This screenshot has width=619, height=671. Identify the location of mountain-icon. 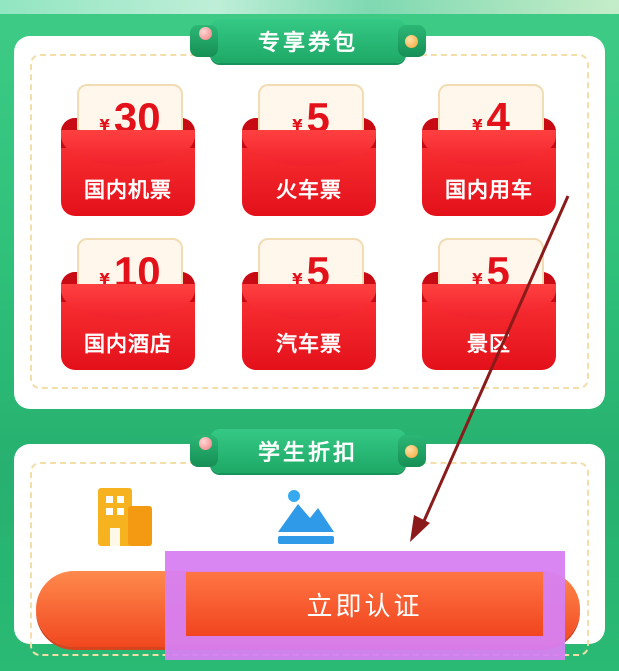
(306, 517).